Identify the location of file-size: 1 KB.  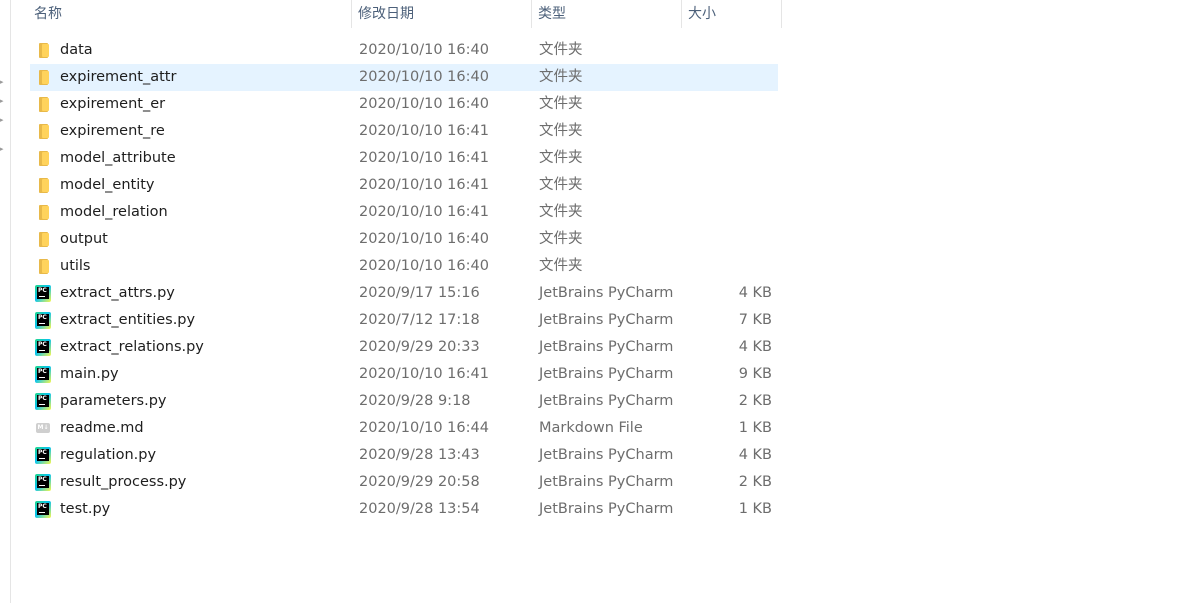
(755, 509).